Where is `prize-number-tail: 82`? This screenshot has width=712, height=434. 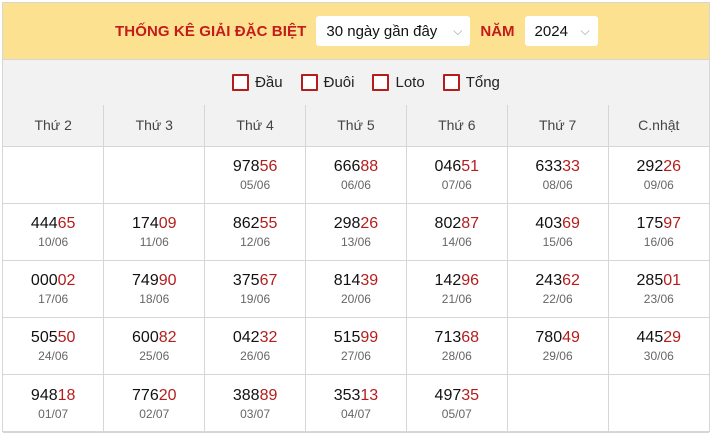 prize-number-tail: 82 is located at coordinates (167, 337).